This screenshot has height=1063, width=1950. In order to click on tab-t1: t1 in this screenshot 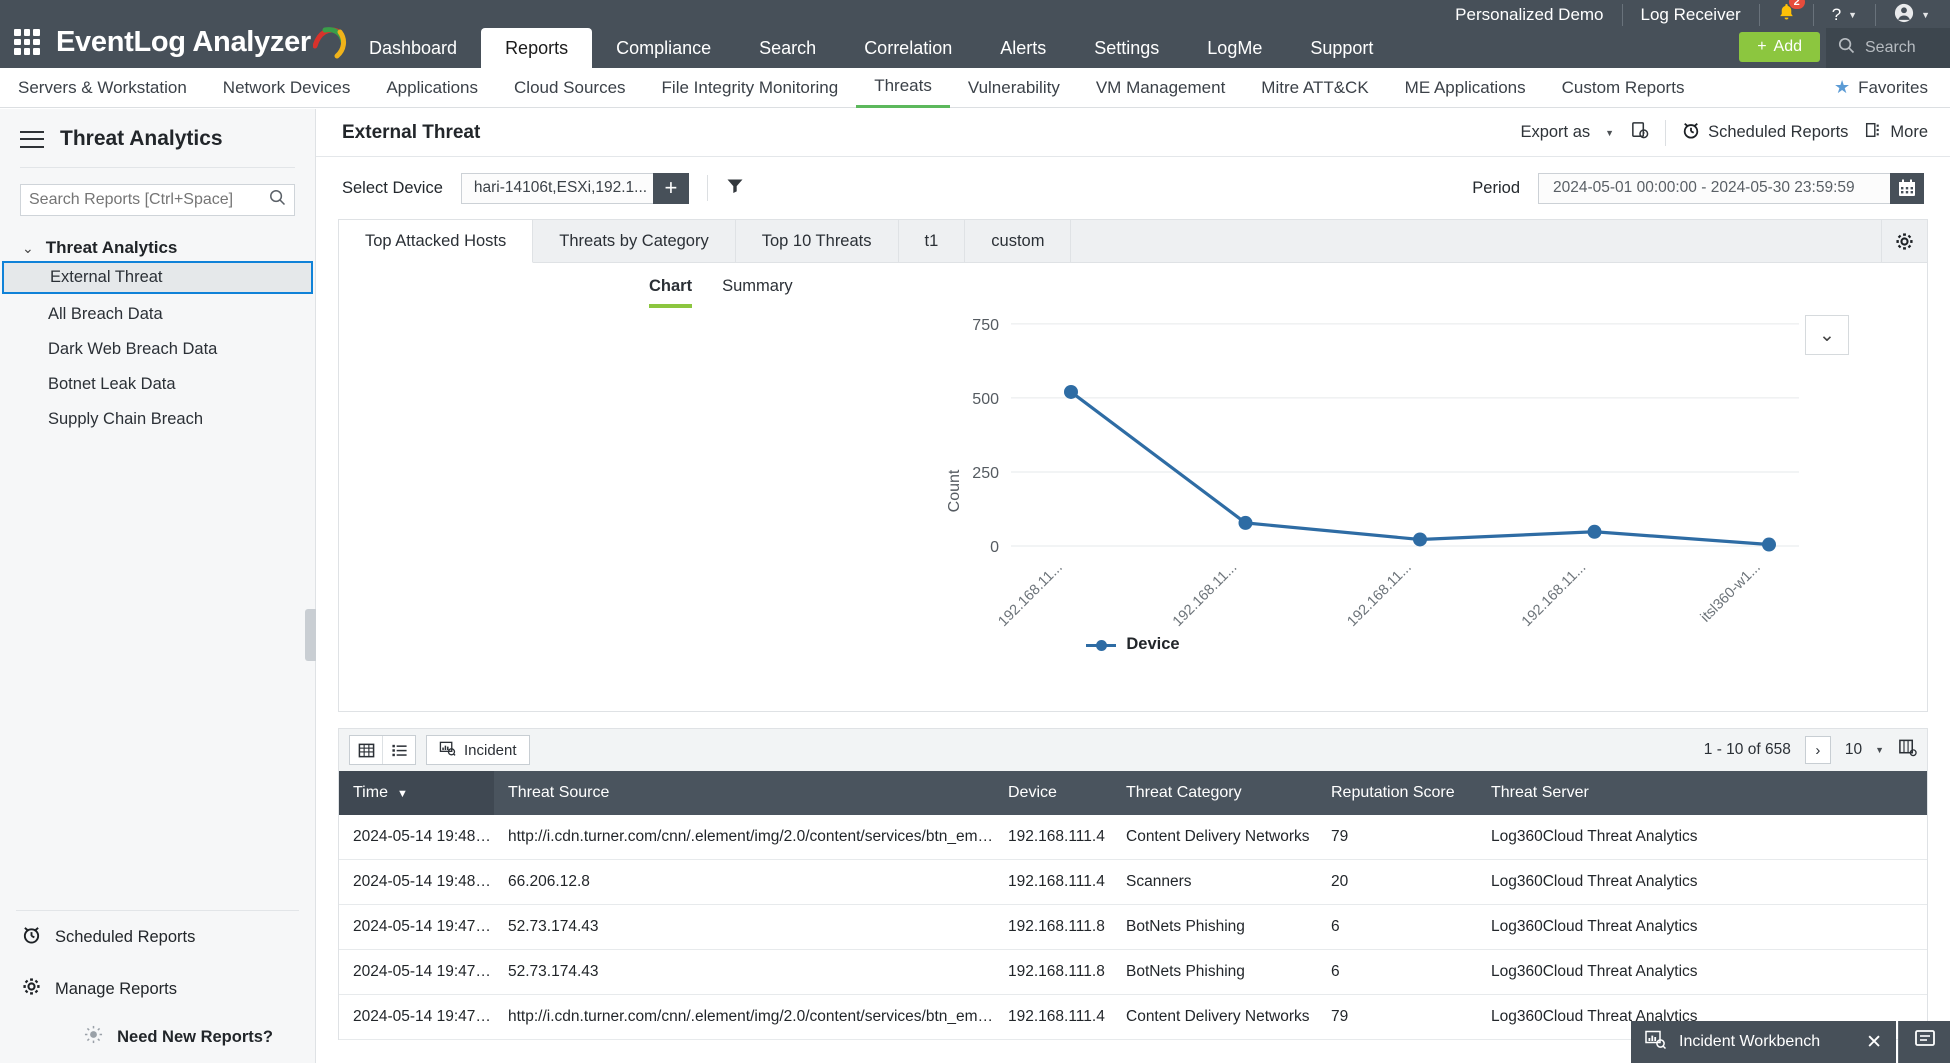, I will do `click(932, 241)`.